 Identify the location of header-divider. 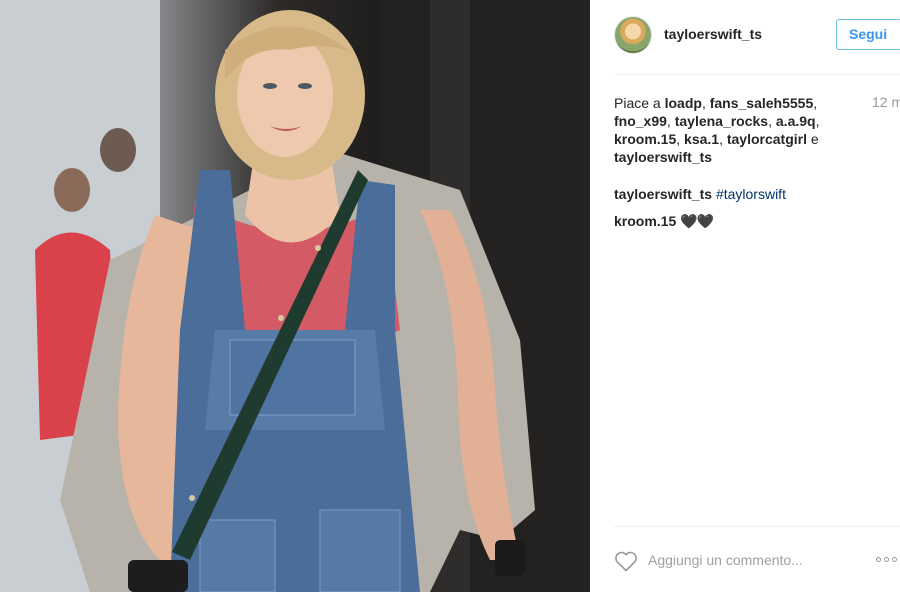
(757, 74).